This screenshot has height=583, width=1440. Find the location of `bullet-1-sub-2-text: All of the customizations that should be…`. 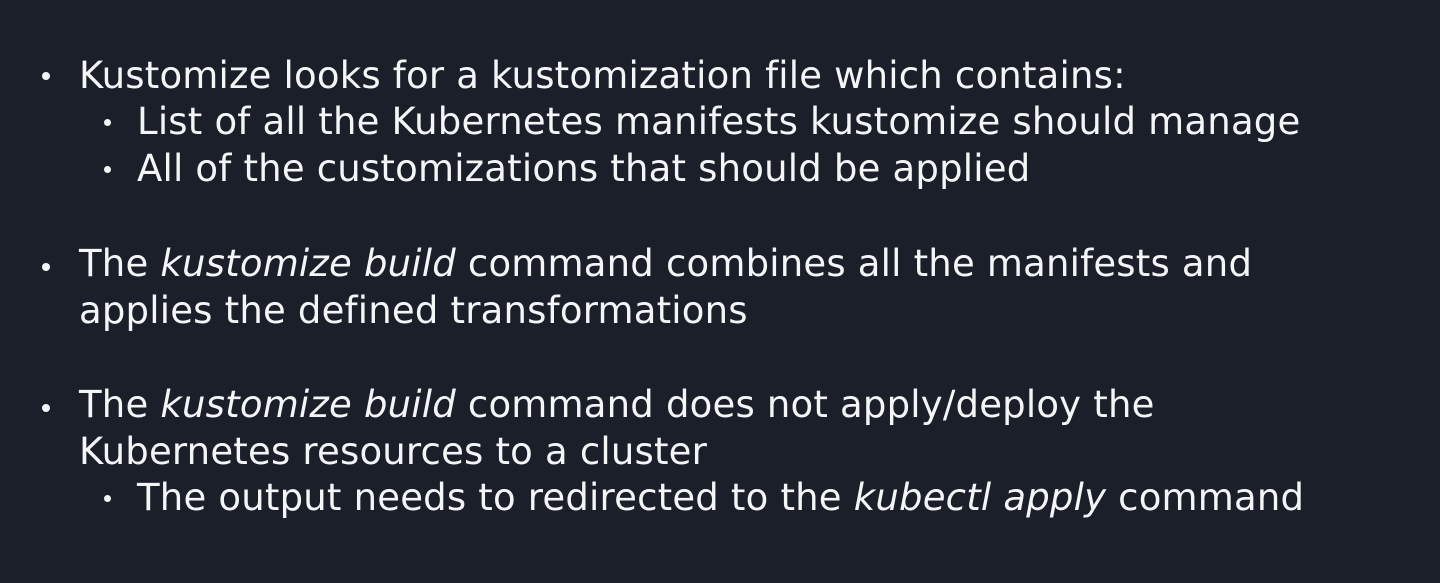

bullet-1-sub-2-text: All of the customizations that should be… is located at coordinates (584, 168).